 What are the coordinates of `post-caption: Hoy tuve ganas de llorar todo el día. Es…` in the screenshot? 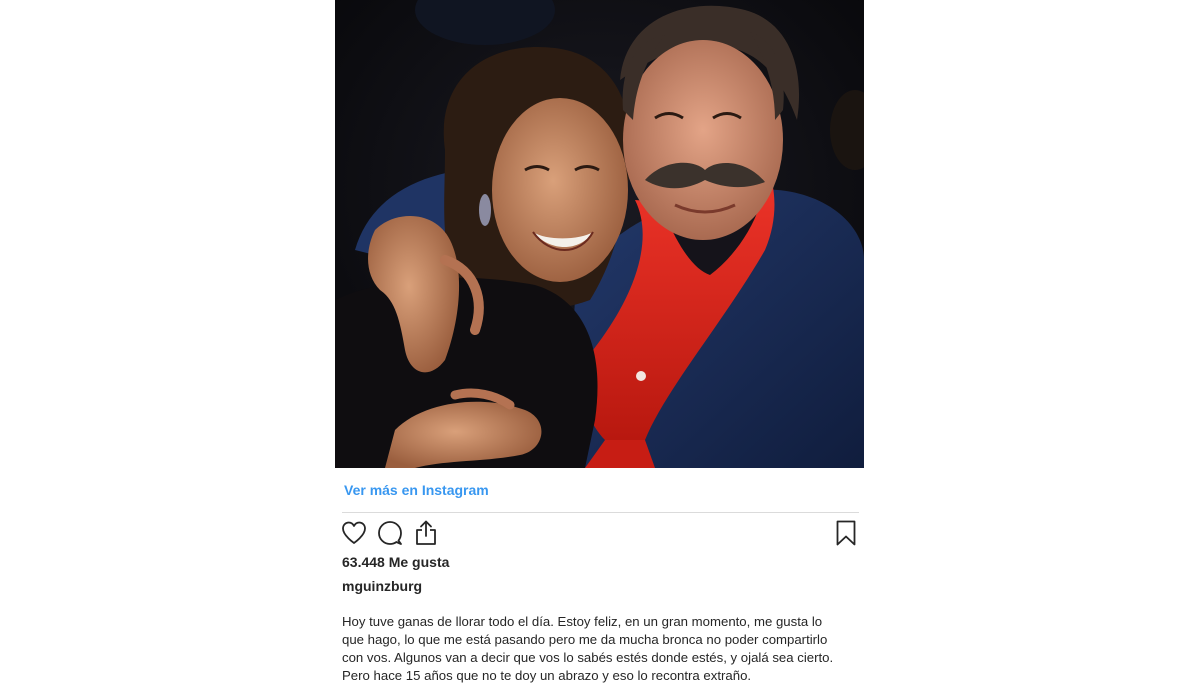 It's located at (602, 649).